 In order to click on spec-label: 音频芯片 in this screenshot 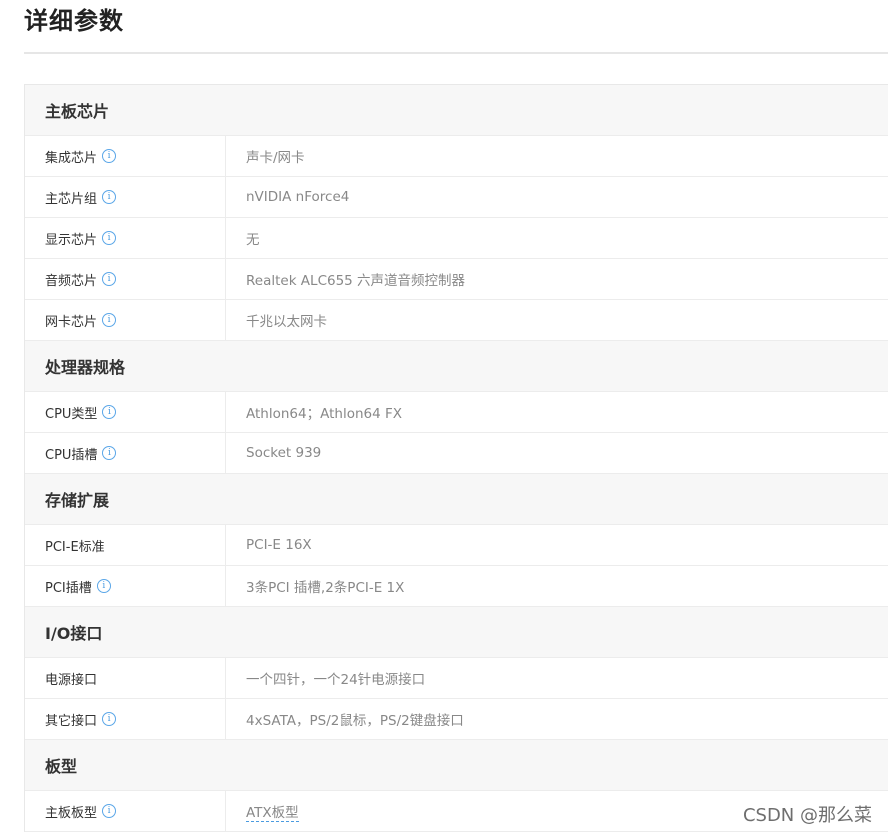, I will do `click(71, 281)`.